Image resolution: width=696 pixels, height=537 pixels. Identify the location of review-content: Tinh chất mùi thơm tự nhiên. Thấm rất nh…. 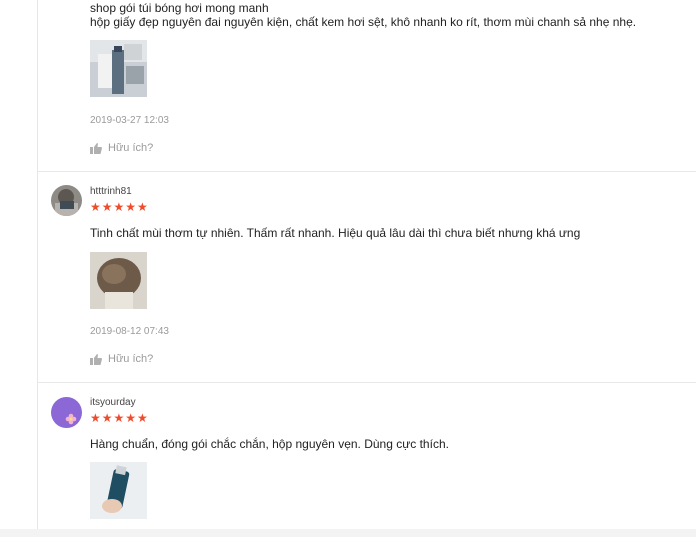
(335, 233).